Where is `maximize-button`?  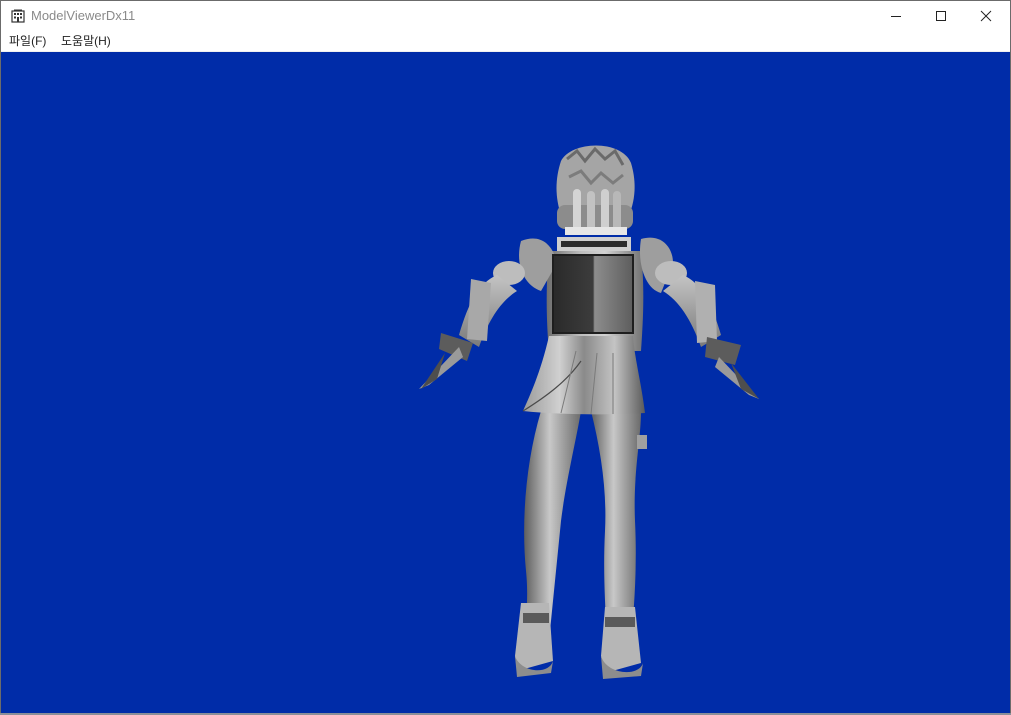 maximize-button is located at coordinates (941, 16).